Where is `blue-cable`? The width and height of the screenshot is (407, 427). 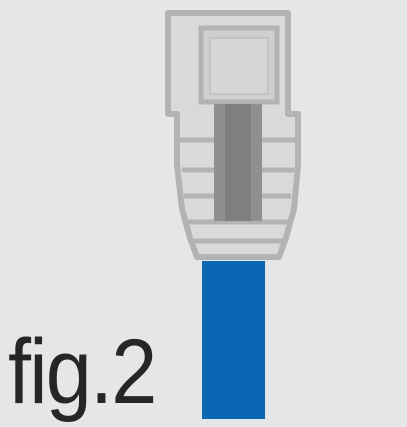
blue-cable is located at coordinates (233, 340).